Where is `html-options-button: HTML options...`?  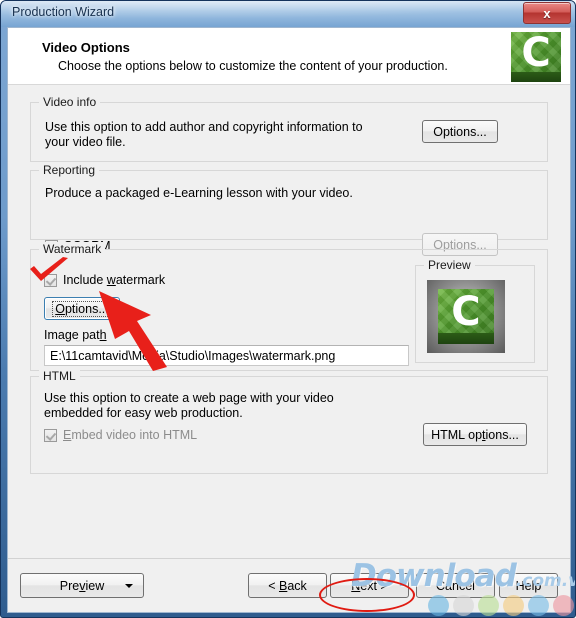
html-options-button: HTML options... is located at coordinates (475, 434).